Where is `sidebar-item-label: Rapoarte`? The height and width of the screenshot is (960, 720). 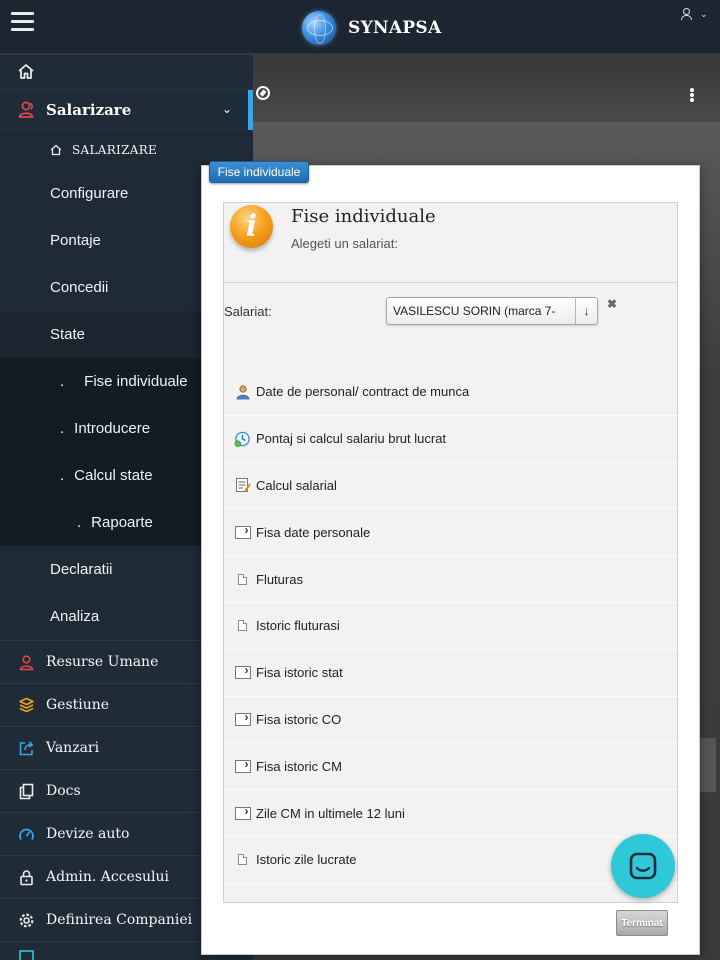
sidebar-item-label: Rapoarte is located at coordinates (122, 522).